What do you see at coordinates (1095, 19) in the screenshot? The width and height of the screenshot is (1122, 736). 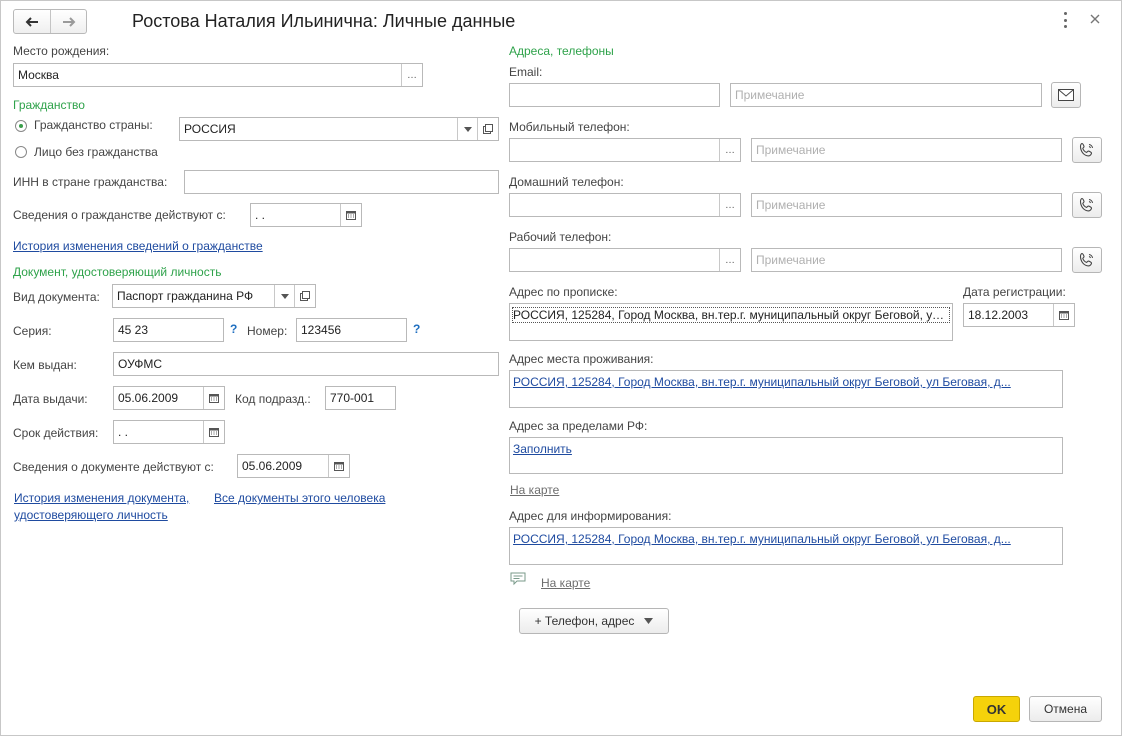 I see `close-icon` at bounding box center [1095, 19].